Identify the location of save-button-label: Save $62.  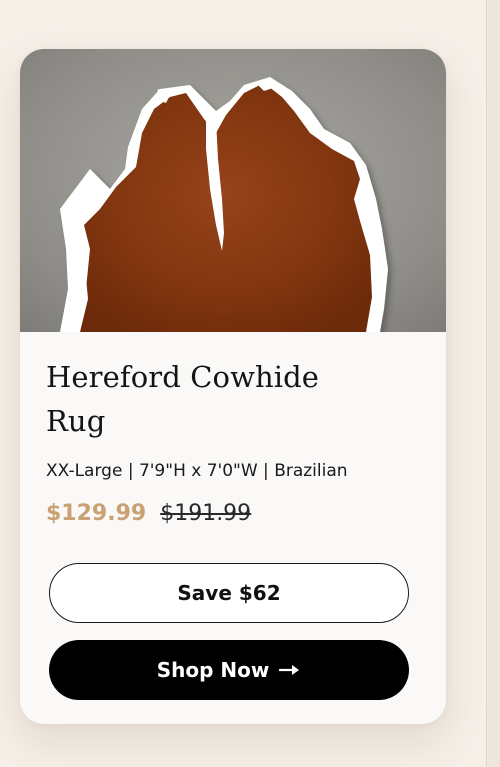
(229, 593).